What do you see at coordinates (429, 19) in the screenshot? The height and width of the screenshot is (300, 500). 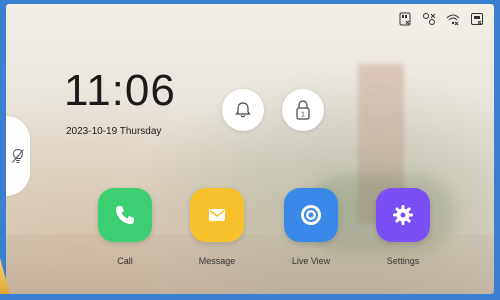 I see `network-off-icon` at bounding box center [429, 19].